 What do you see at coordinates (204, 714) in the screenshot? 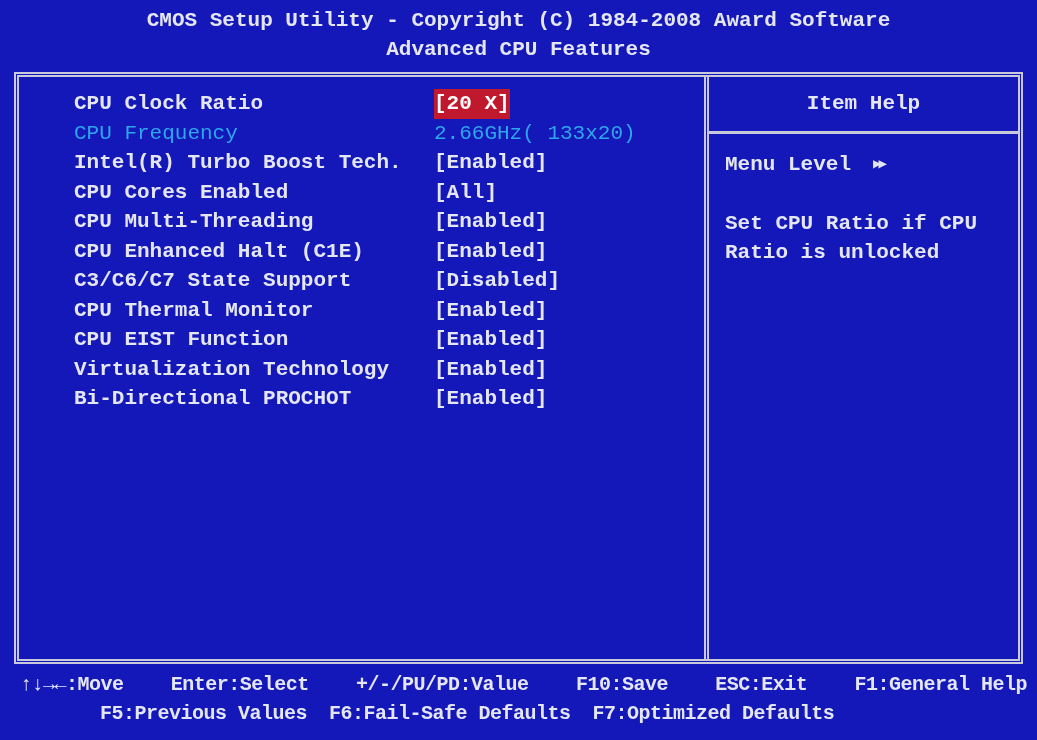
I see `key-hint: F5:Previous Values` at bounding box center [204, 714].